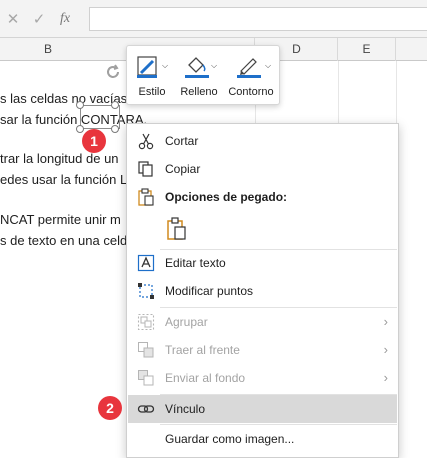 The height and width of the screenshot is (458, 427). I want to click on menu-item-label: Editar texto, so click(195, 263).